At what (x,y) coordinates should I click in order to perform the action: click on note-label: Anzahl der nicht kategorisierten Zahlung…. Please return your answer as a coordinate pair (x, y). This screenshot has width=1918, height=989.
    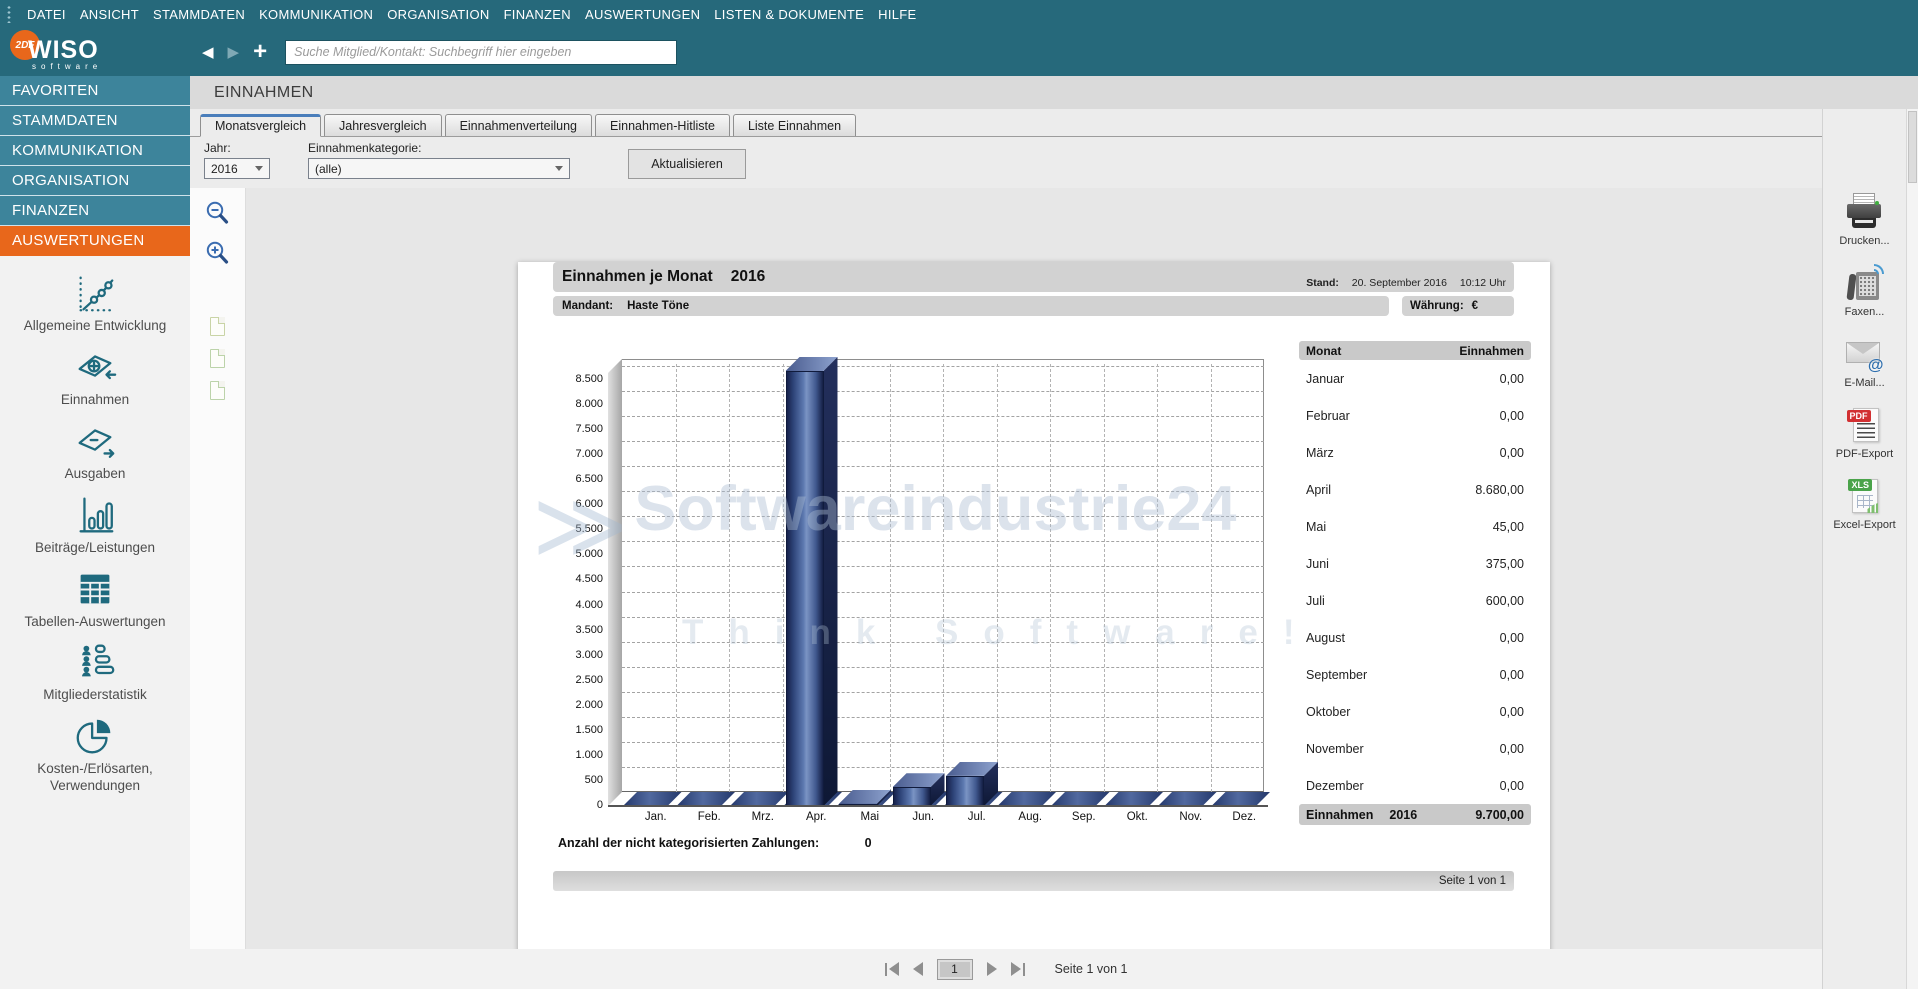
    Looking at the image, I should click on (689, 843).